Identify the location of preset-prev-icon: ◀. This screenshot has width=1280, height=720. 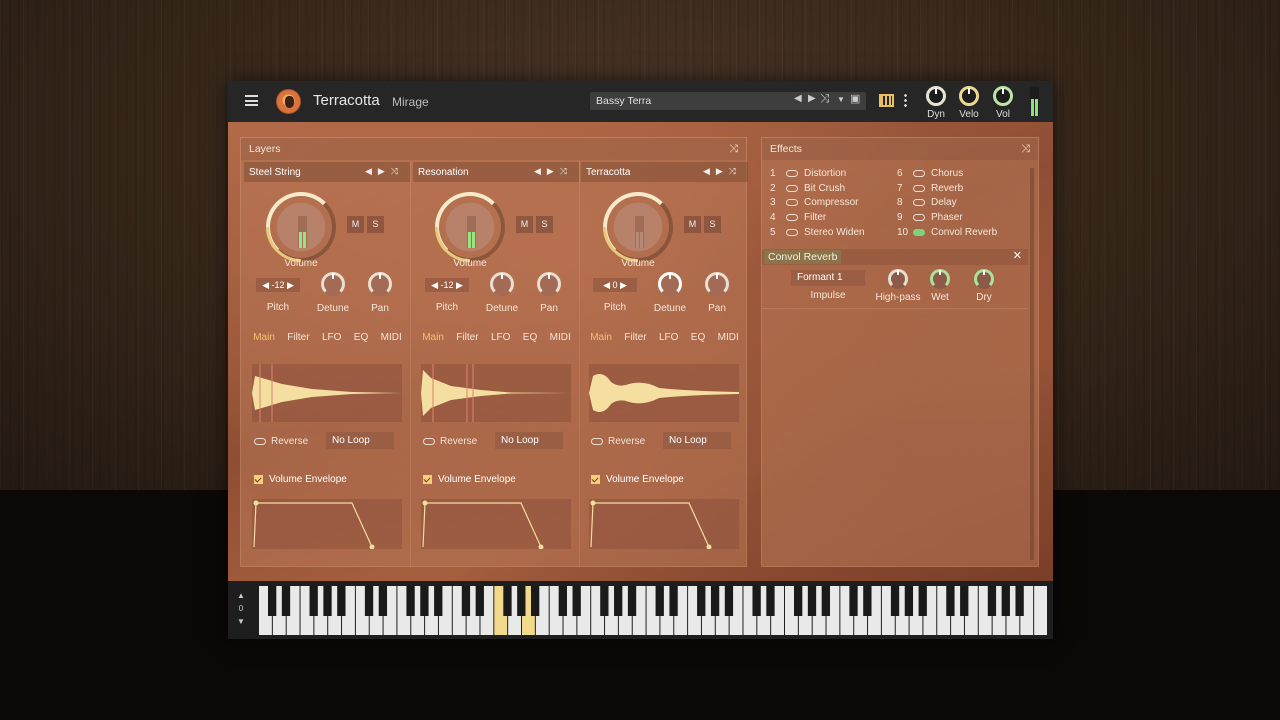
(798, 98).